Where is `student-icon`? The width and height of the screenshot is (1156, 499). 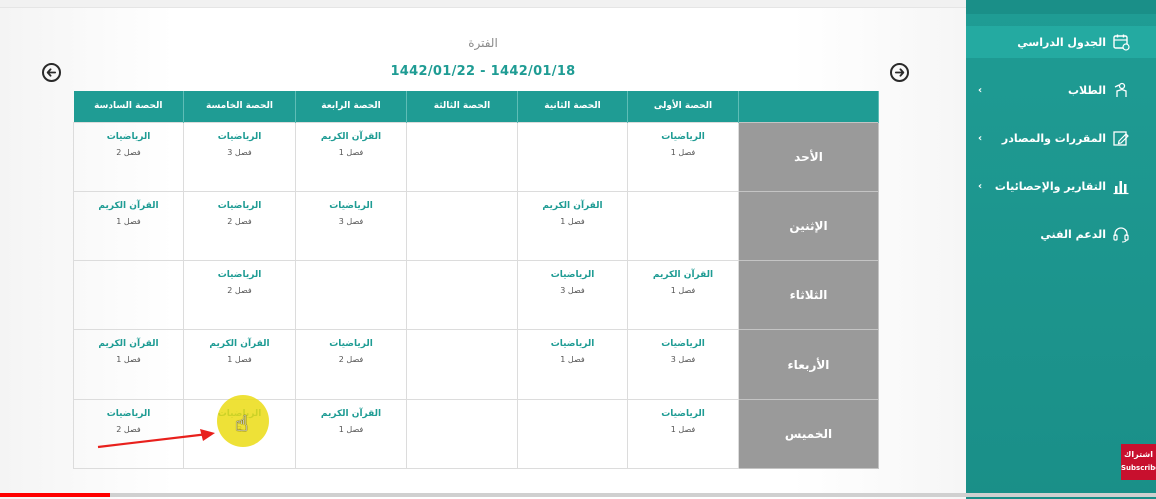 student-icon is located at coordinates (1121, 90).